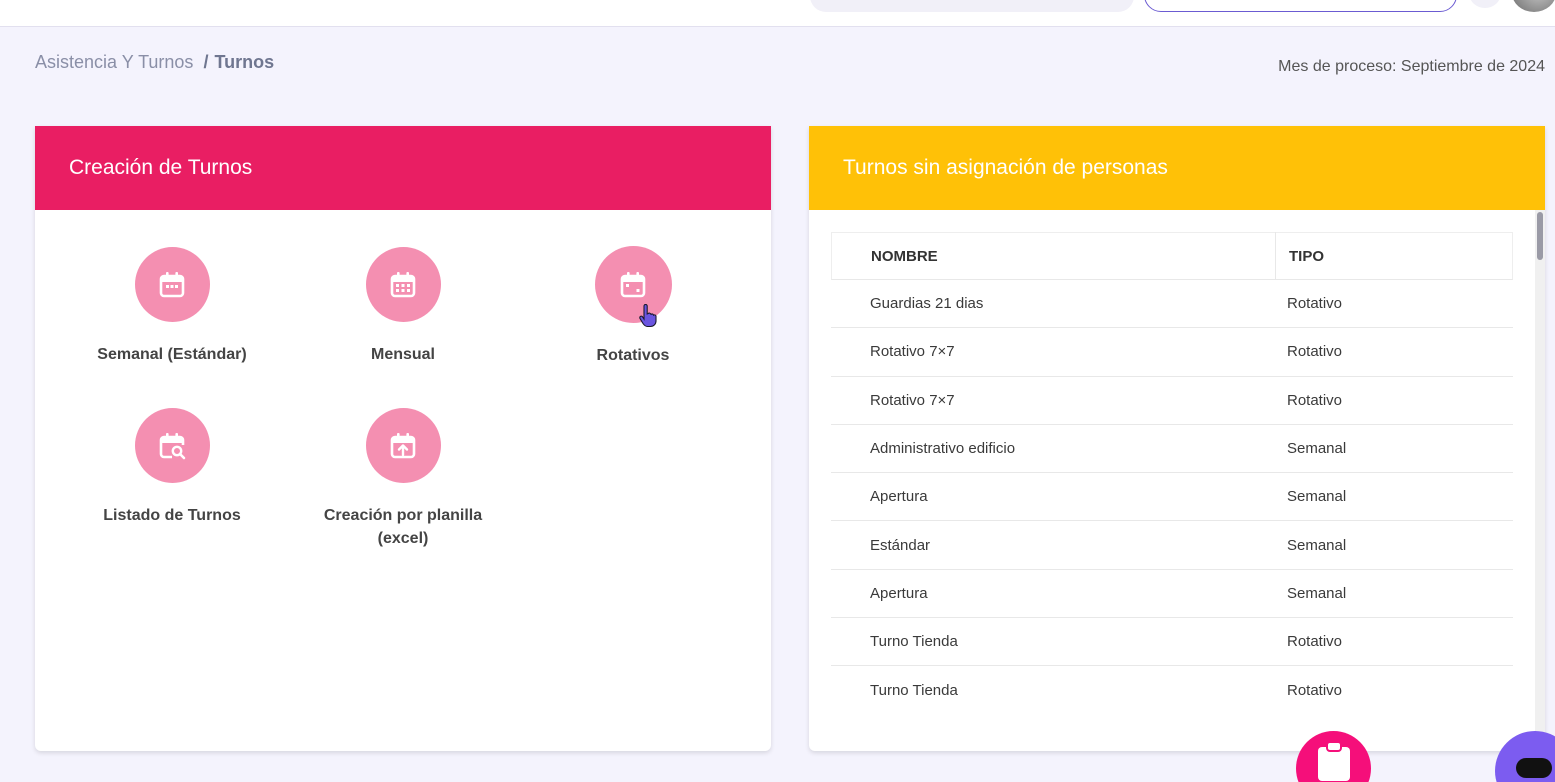 The height and width of the screenshot is (782, 1555). Describe the element at coordinates (402, 354) in the screenshot. I see `tile-label: Mensual` at that location.